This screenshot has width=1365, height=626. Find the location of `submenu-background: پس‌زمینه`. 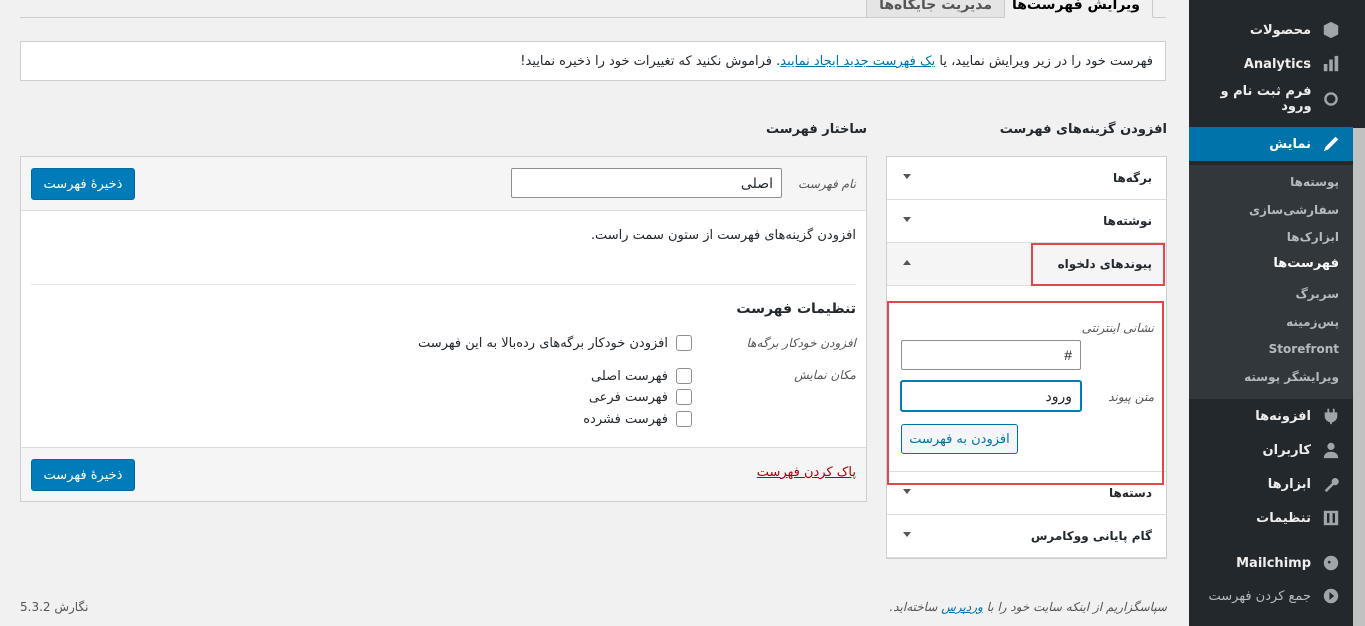

submenu-background: پس‌زمینه is located at coordinates (1312, 322).